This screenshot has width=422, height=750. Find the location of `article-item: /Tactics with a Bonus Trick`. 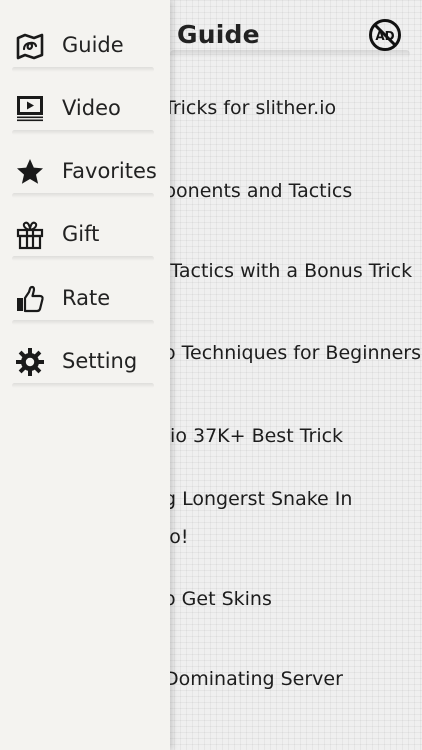

article-item: /Tactics with a Bonus Trick is located at coordinates (289, 271).